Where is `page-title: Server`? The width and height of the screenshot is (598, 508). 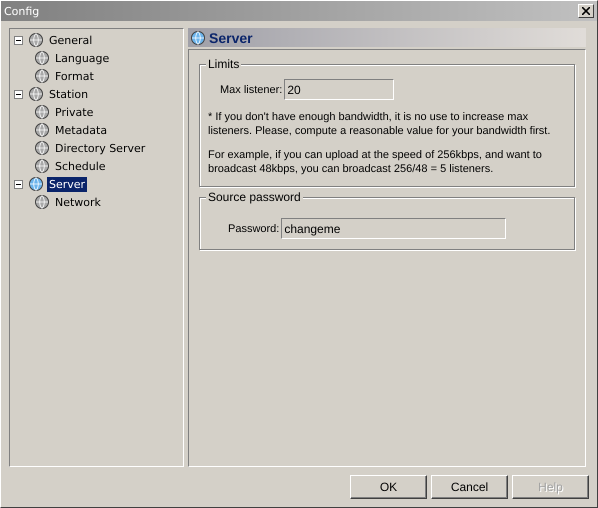 page-title: Server is located at coordinates (231, 38).